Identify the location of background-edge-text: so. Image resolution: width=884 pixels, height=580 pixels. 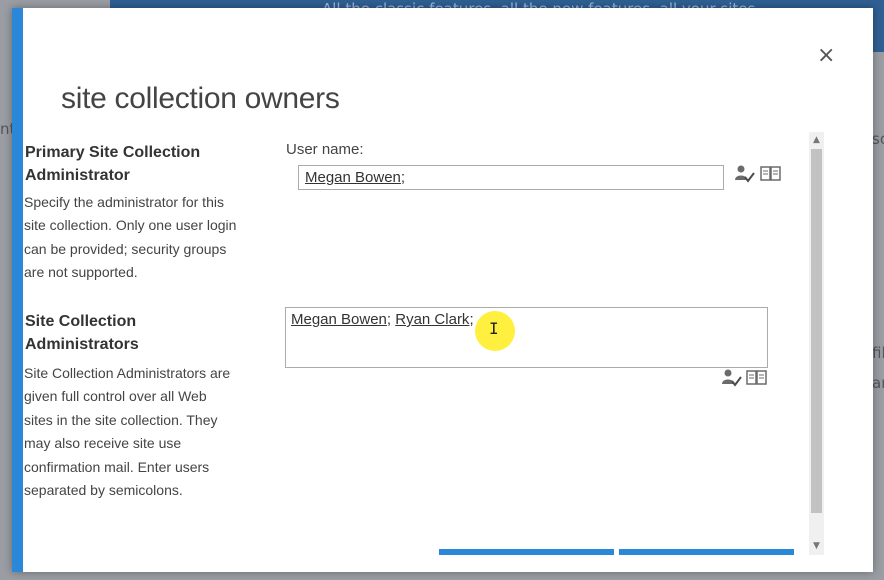
(878, 139).